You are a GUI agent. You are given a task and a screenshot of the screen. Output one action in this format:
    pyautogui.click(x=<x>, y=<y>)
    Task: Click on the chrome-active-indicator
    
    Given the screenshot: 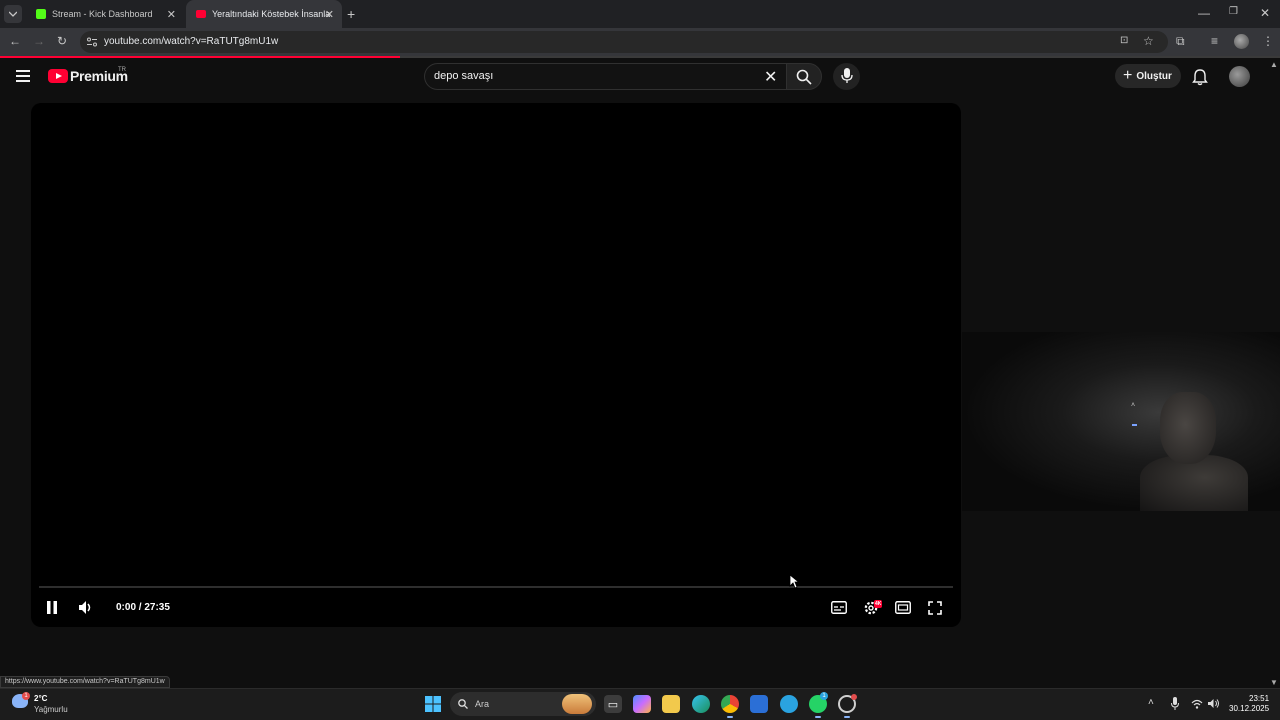 What is the action you would take?
    pyautogui.click(x=730, y=717)
    